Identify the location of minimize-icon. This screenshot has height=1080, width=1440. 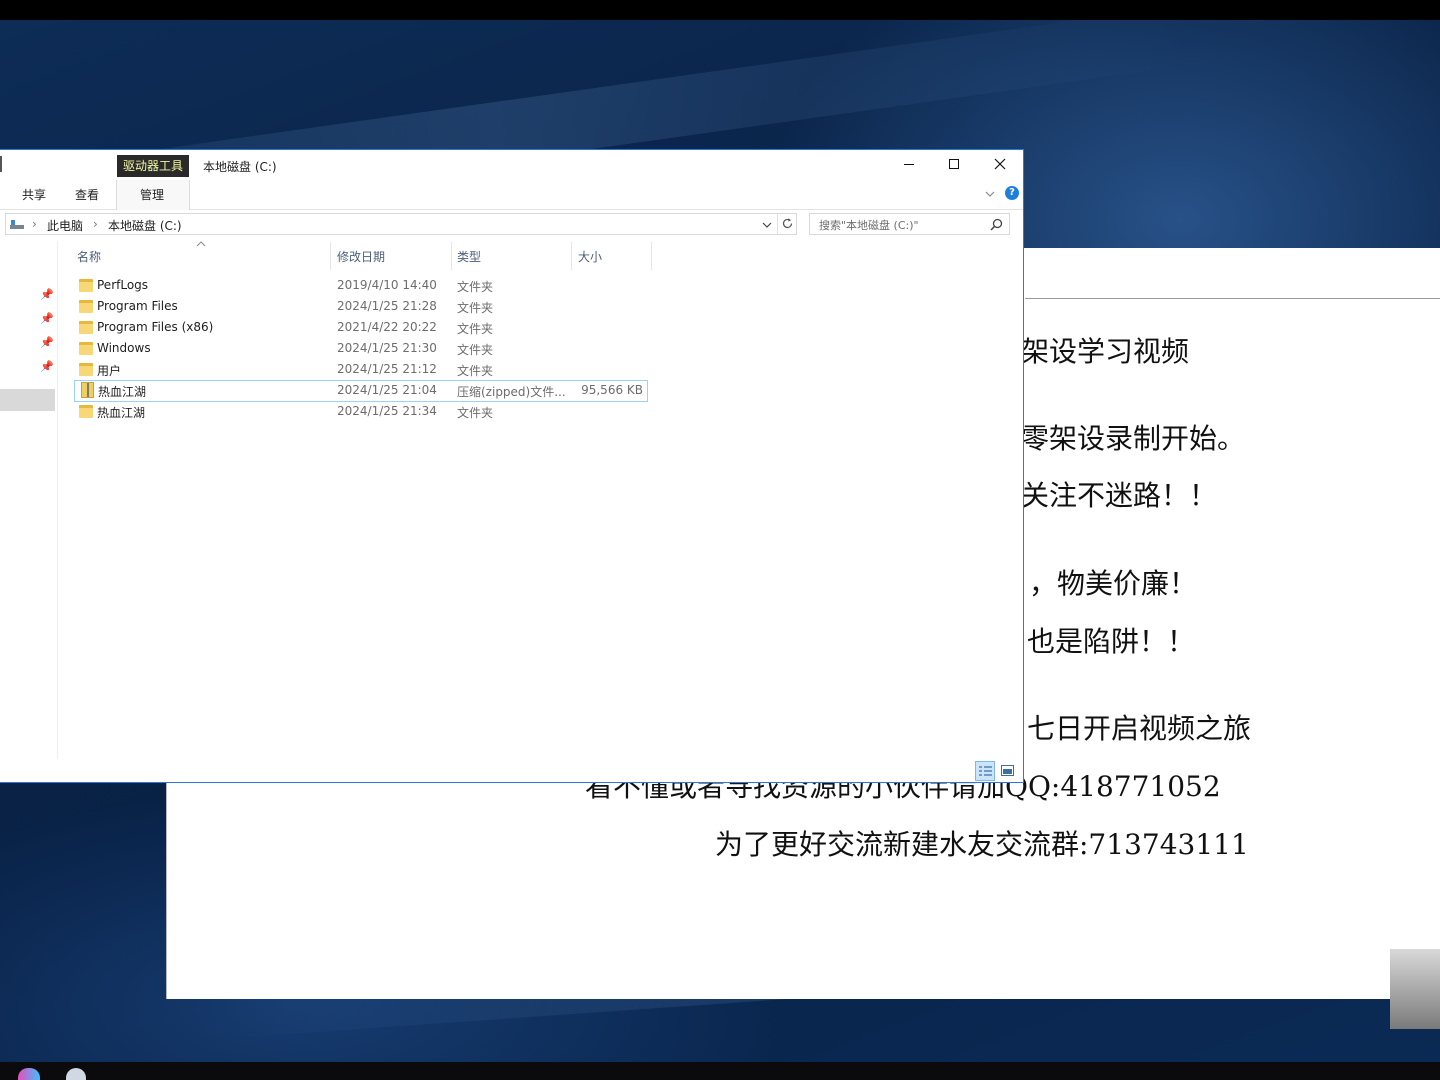
(909, 164).